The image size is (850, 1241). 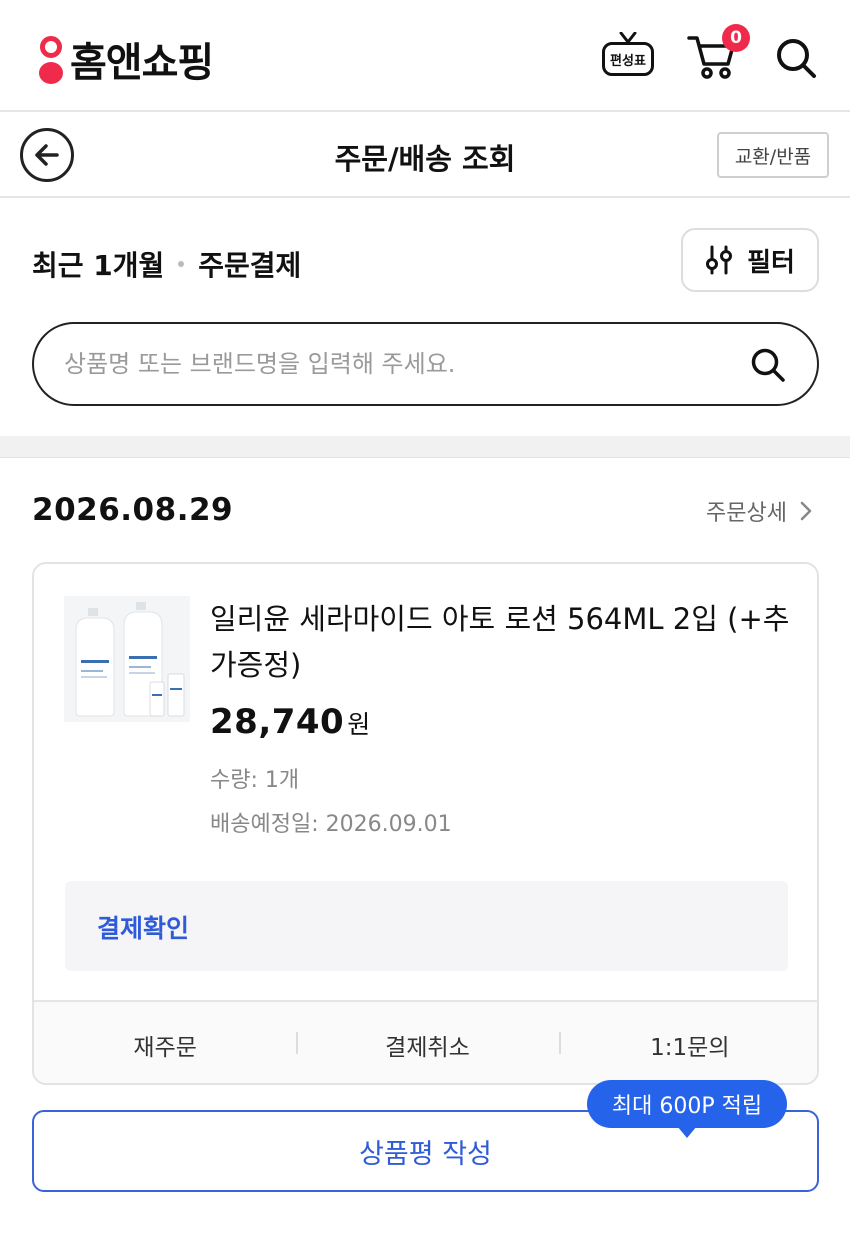 I want to click on search-submit-icon, so click(x=768, y=365).